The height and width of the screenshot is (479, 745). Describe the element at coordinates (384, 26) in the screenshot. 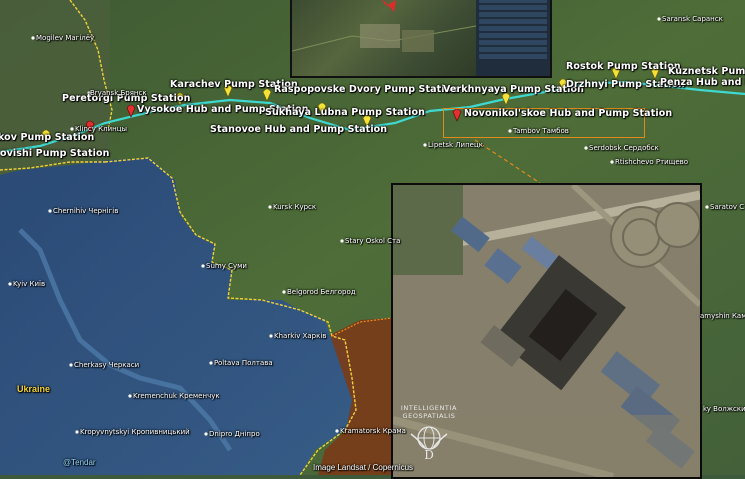

I see `inset-top-fields` at that location.